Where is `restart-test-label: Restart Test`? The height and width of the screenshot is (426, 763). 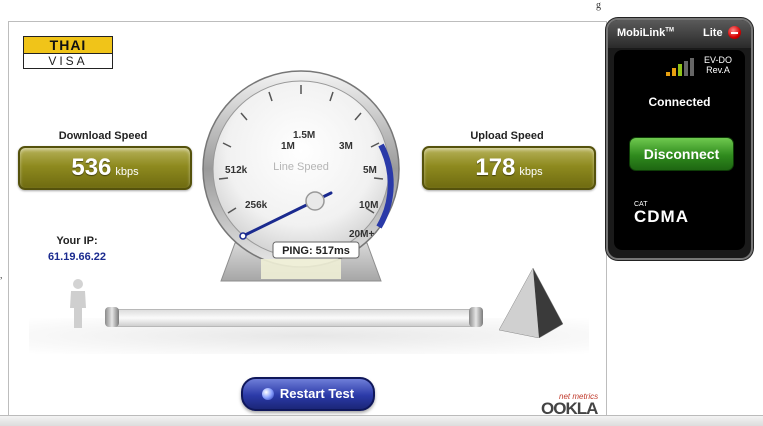 restart-test-label: Restart Test is located at coordinates (317, 393).